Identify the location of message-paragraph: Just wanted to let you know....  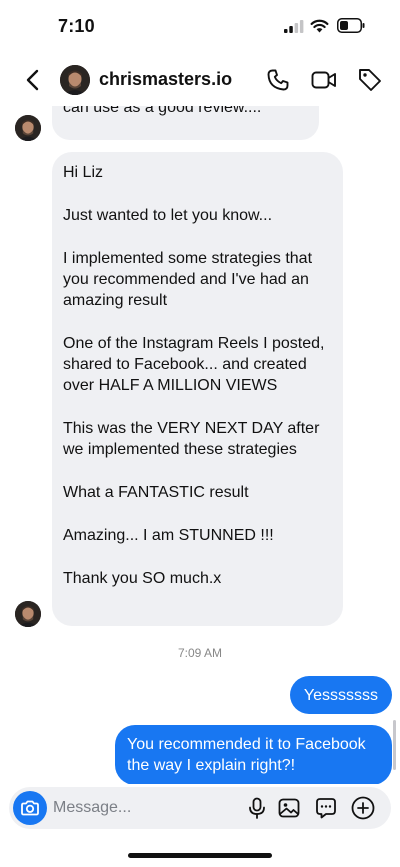
(168, 215).